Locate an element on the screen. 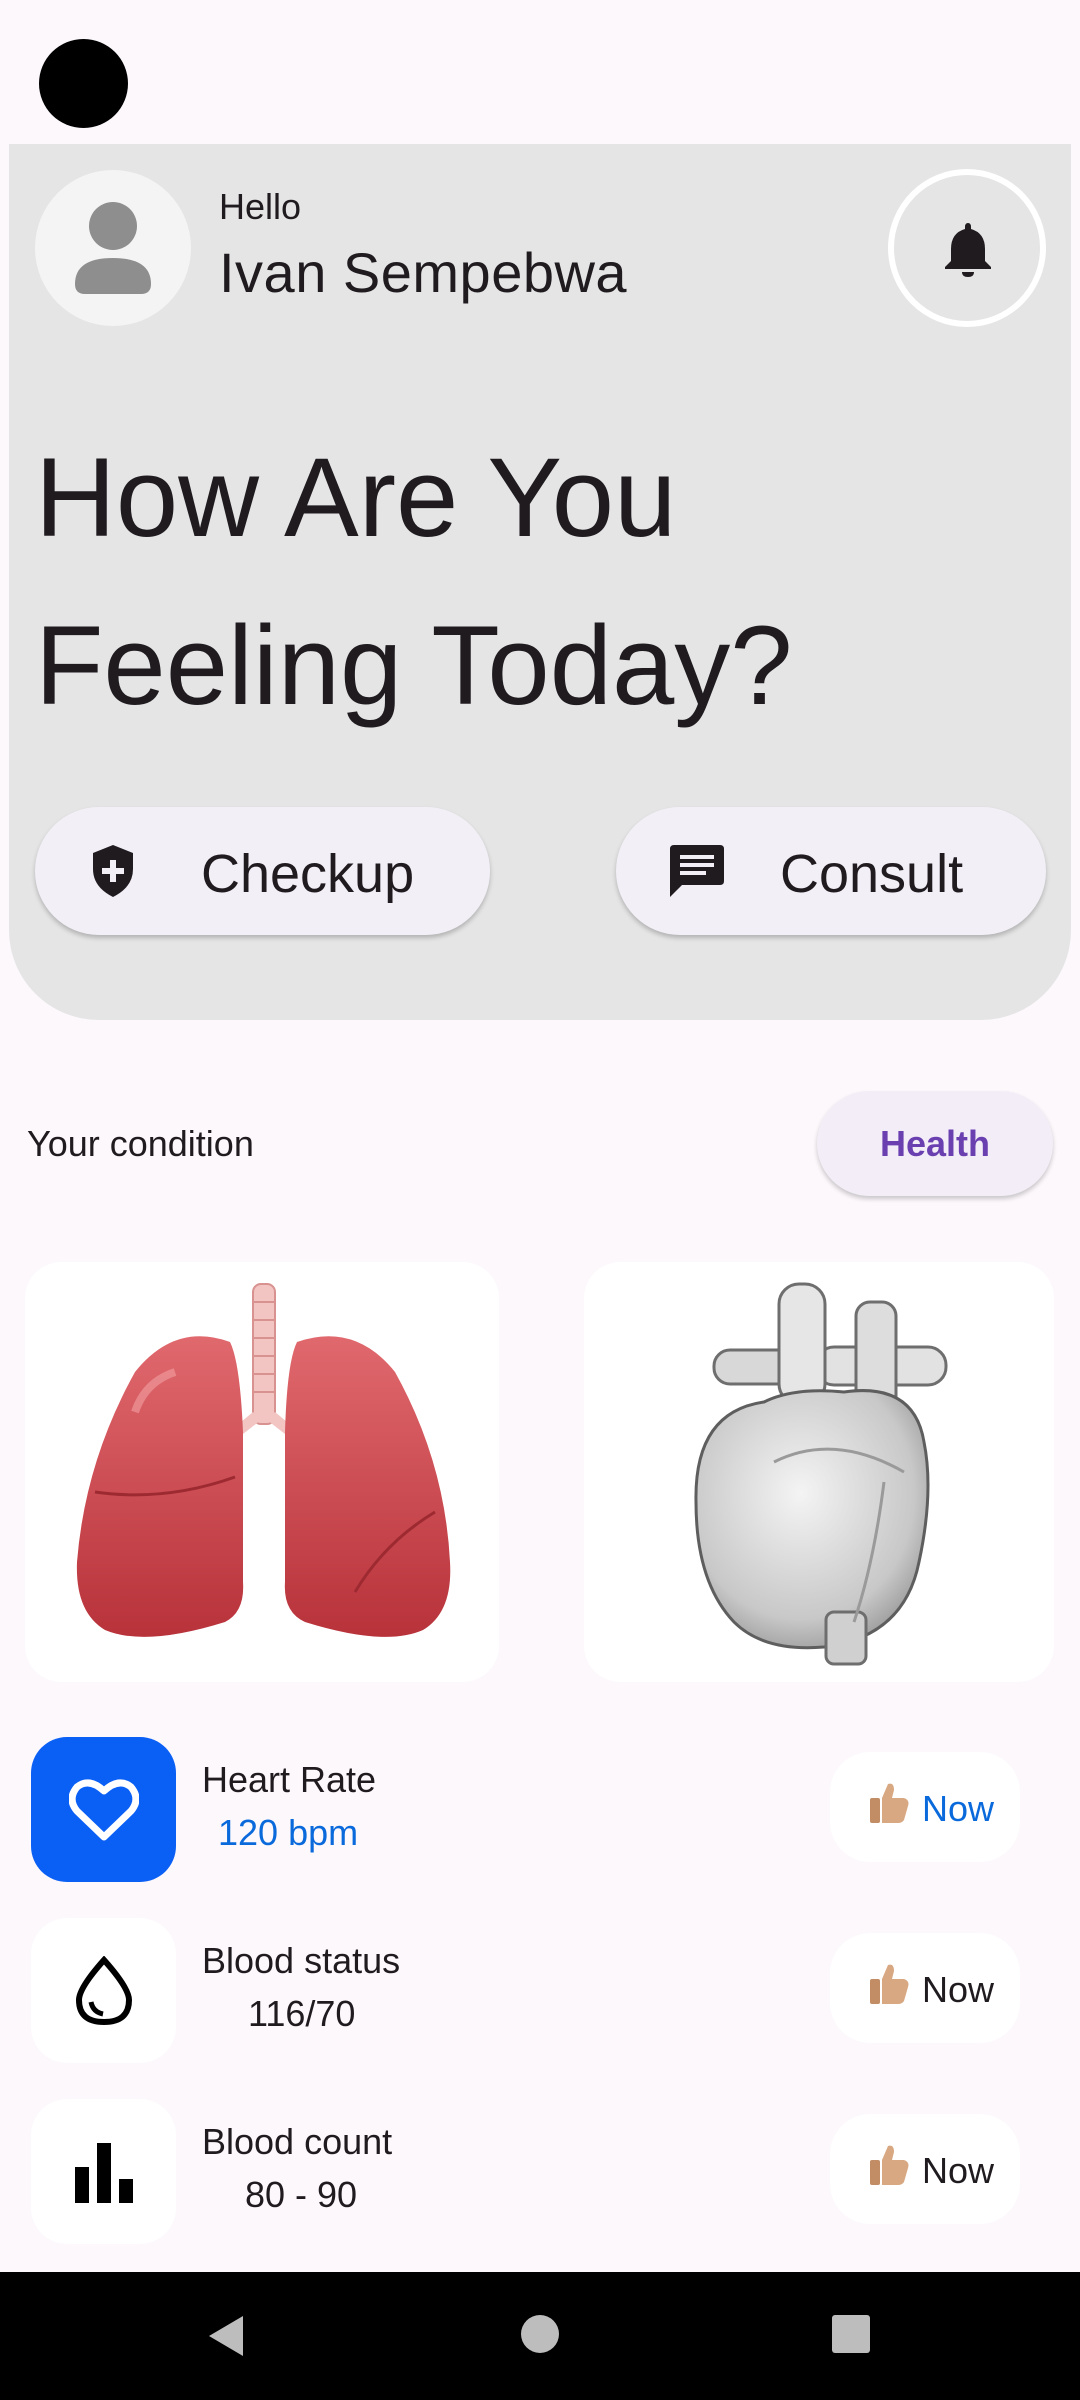 The height and width of the screenshot is (2400, 1080). consult-label: Consult is located at coordinates (872, 874).